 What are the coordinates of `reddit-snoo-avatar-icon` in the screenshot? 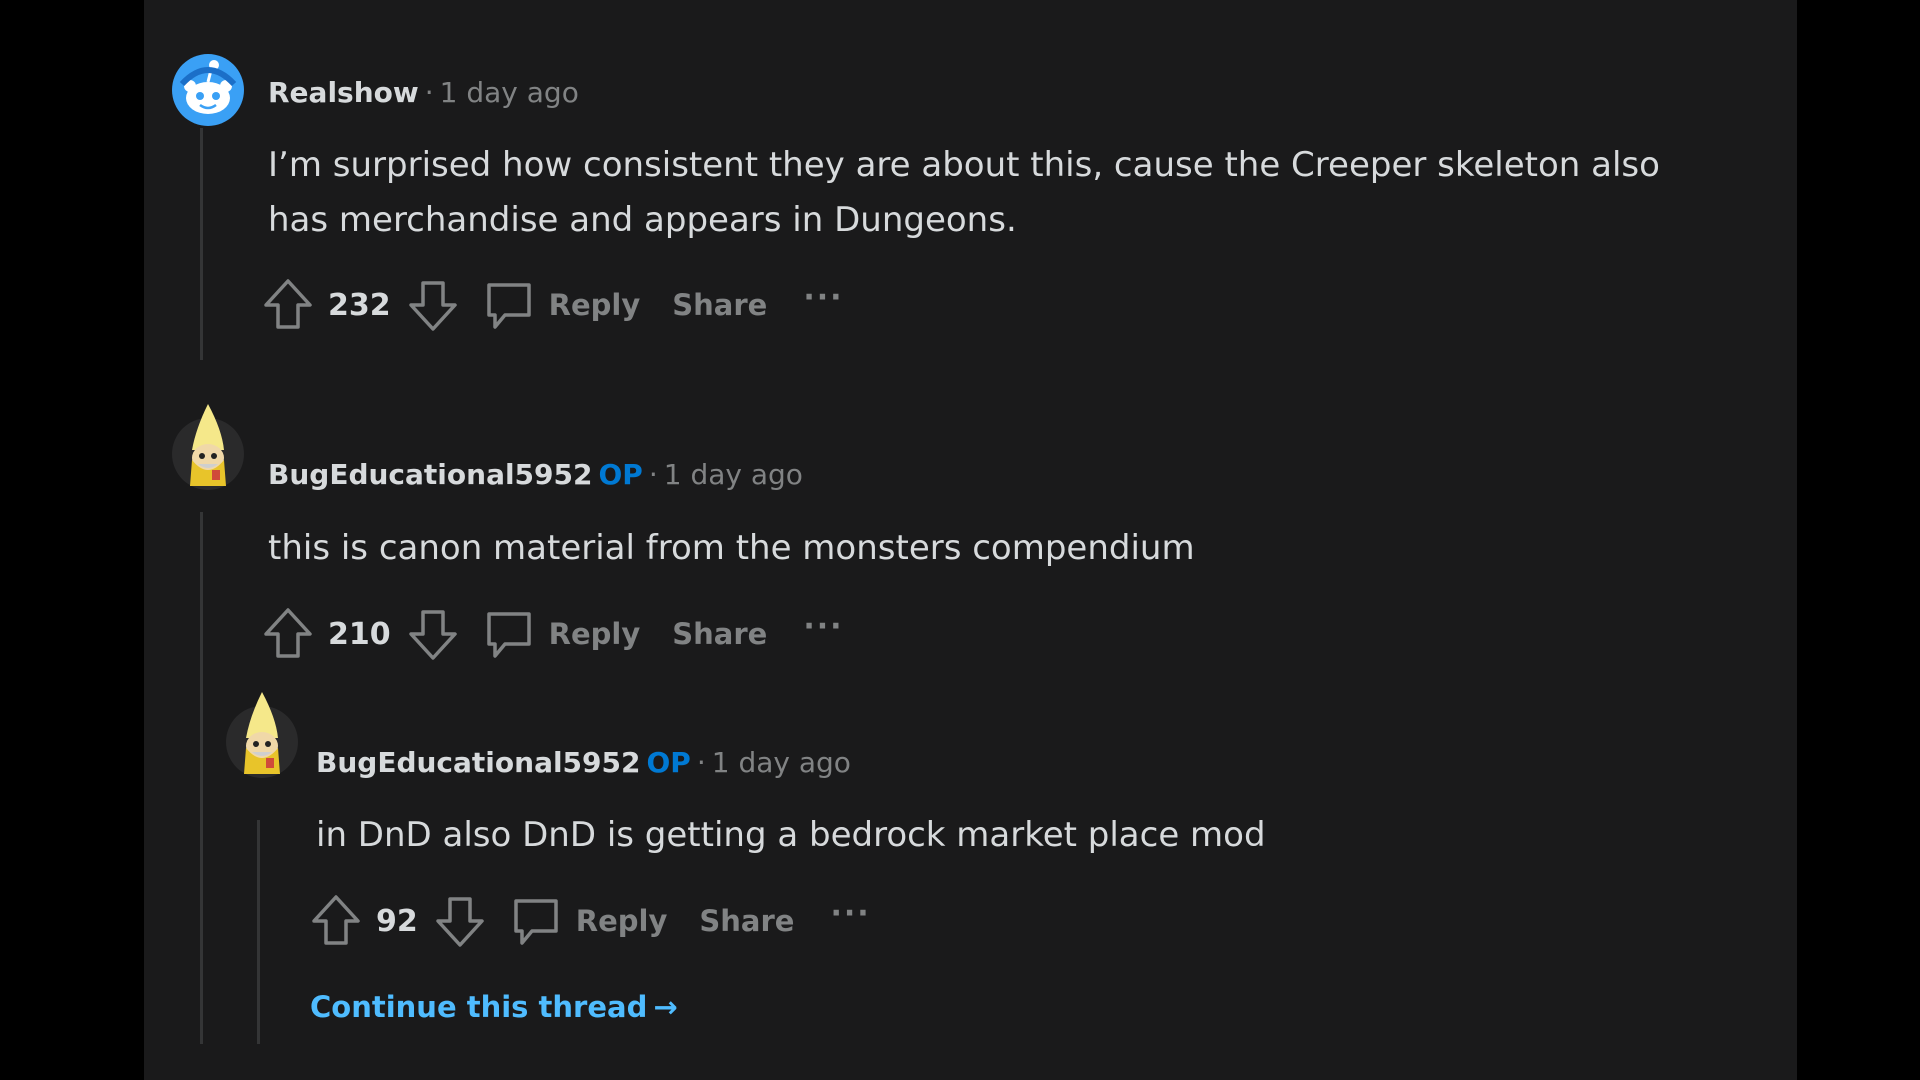 It's located at (208, 90).